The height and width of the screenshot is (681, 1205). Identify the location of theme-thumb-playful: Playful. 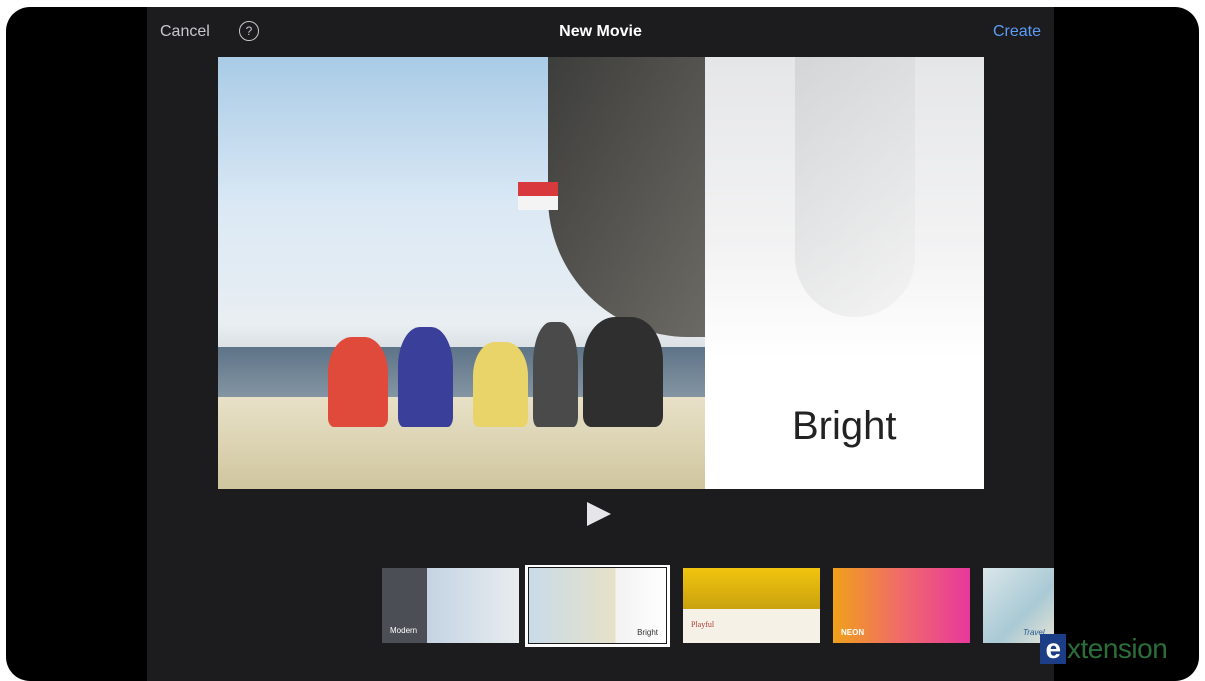
(751, 605).